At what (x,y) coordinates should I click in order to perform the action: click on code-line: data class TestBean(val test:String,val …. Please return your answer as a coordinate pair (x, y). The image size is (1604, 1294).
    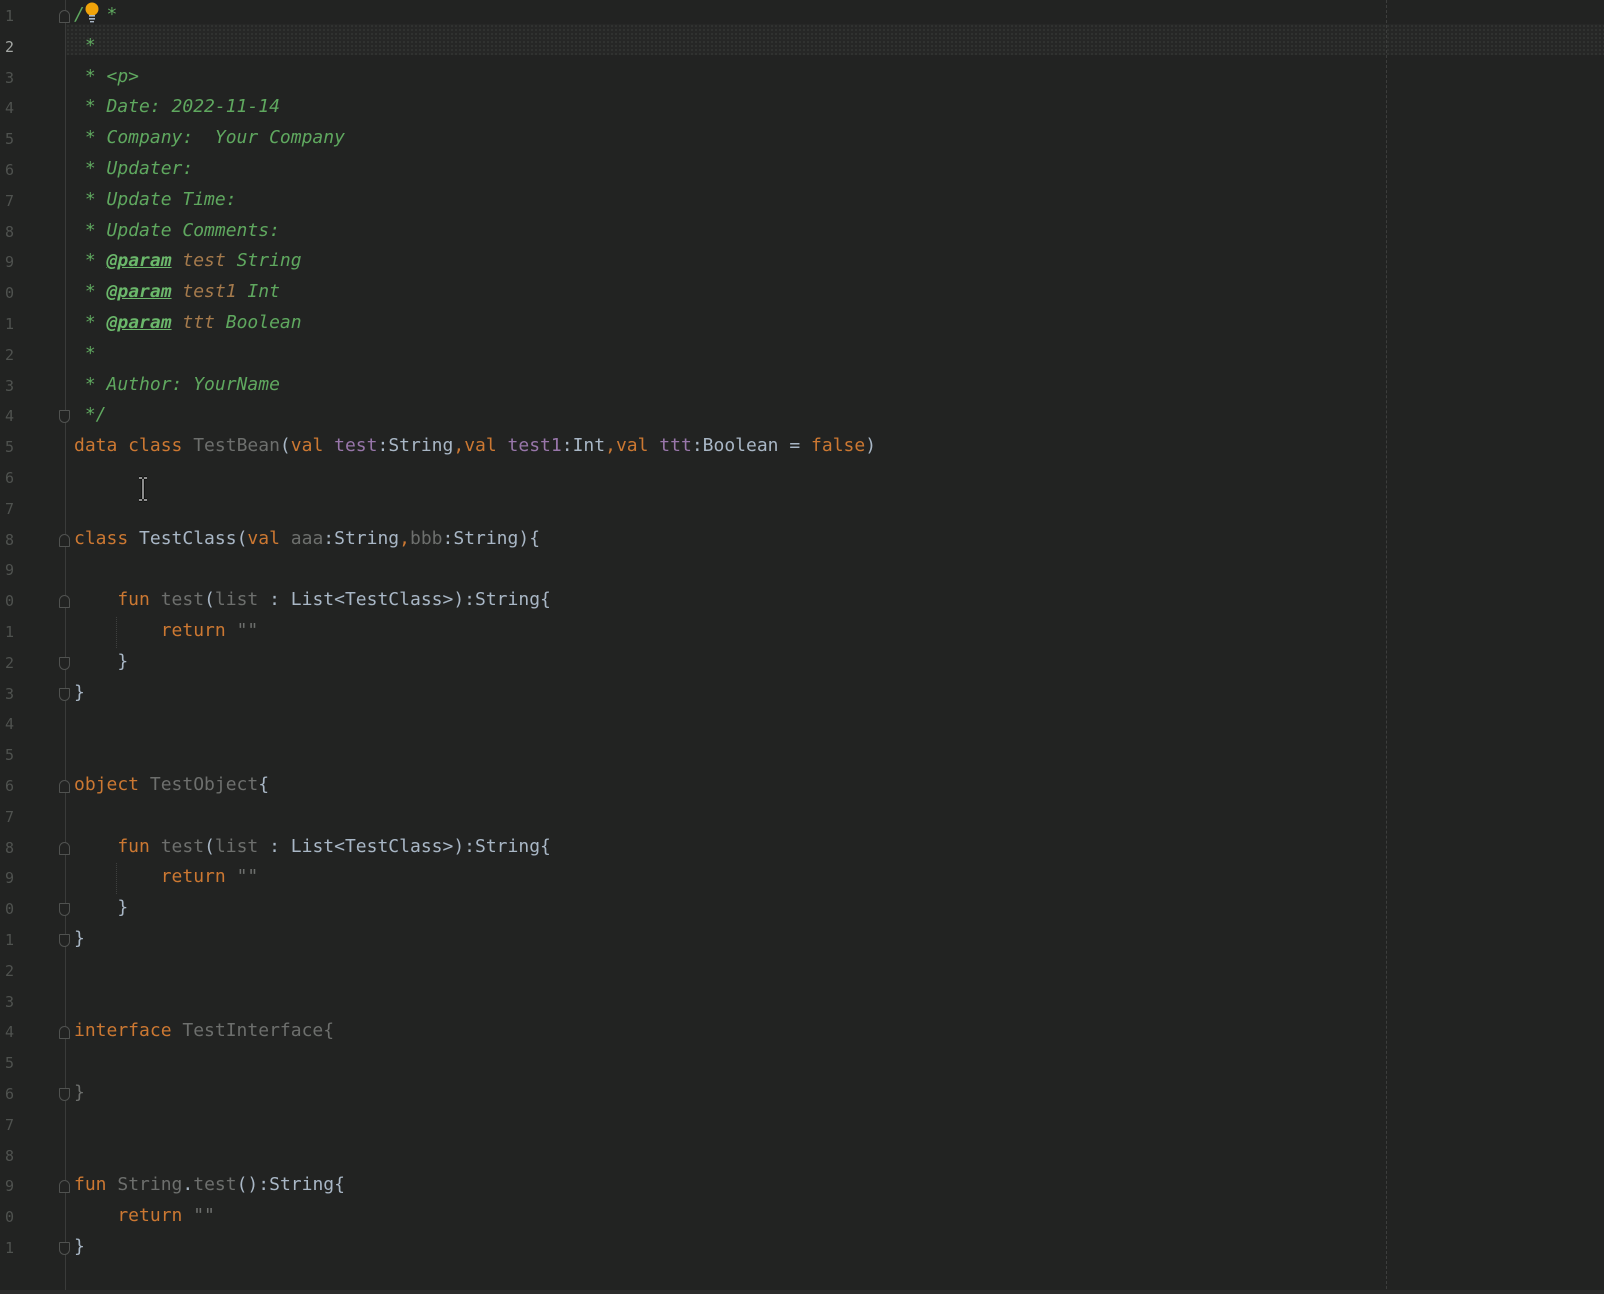
    Looking at the image, I should click on (475, 446).